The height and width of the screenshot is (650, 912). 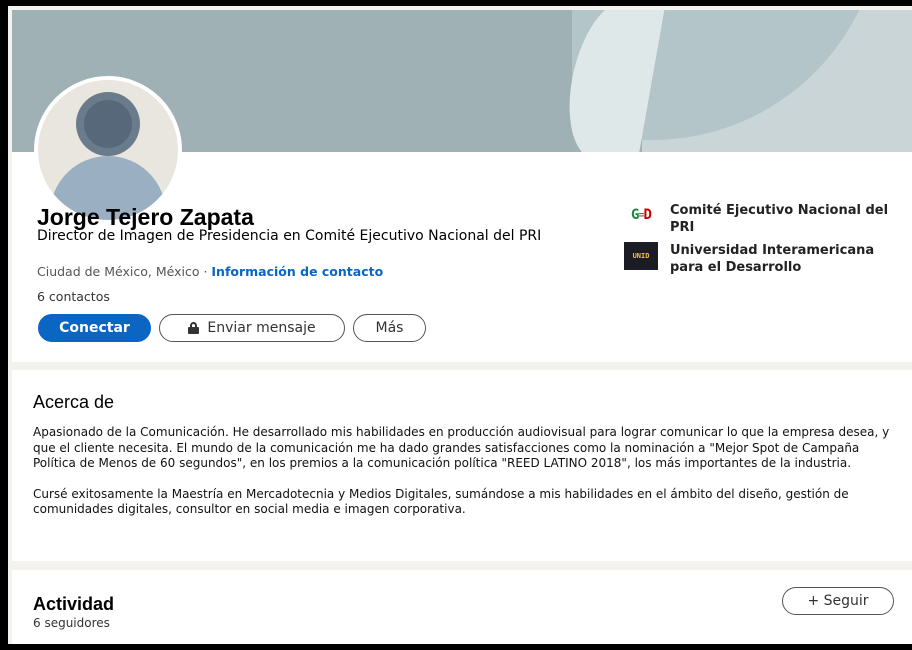 I want to click on profile-location: Ciudad de México, México, so click(x=118, y=271).